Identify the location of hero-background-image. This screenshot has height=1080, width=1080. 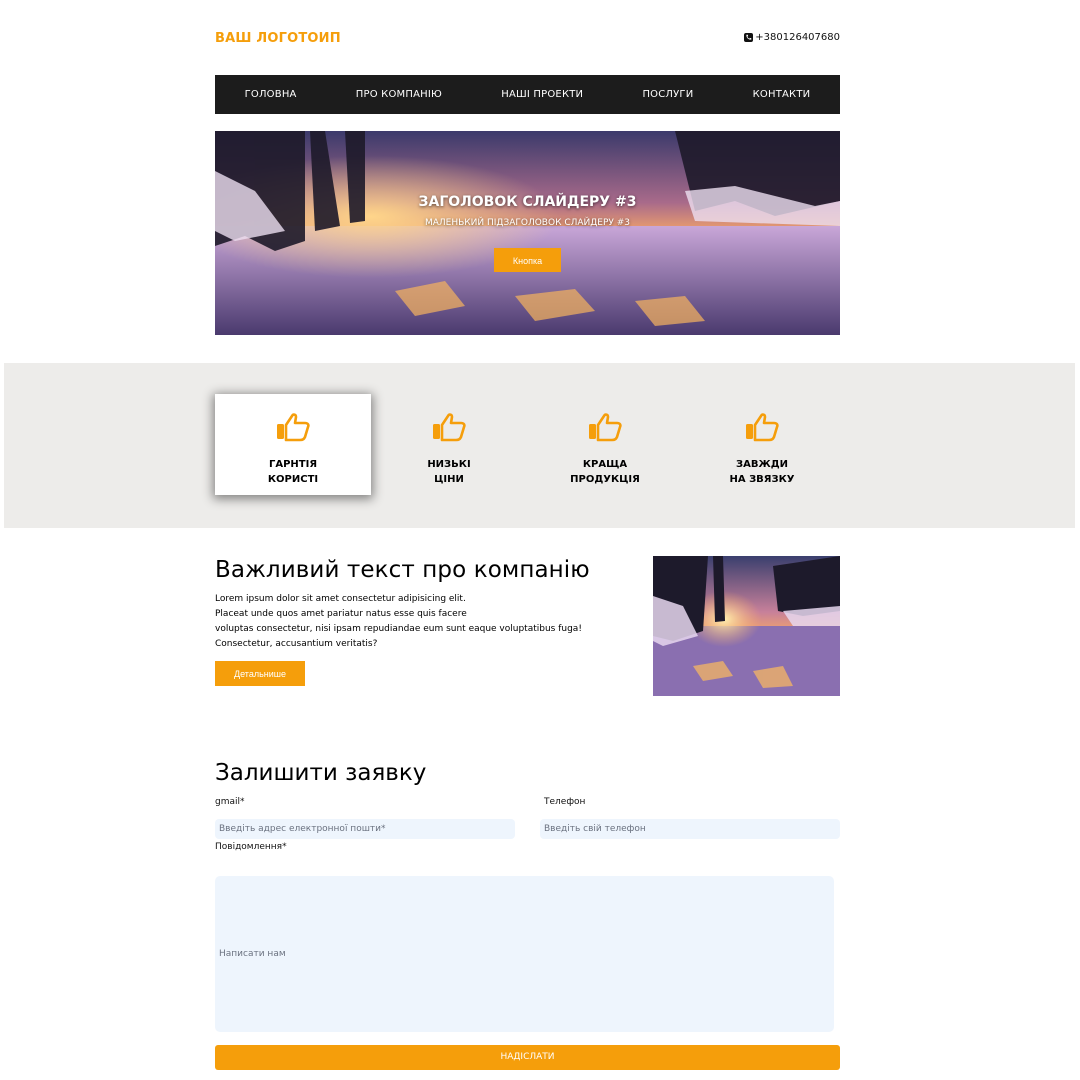
(527, 233).